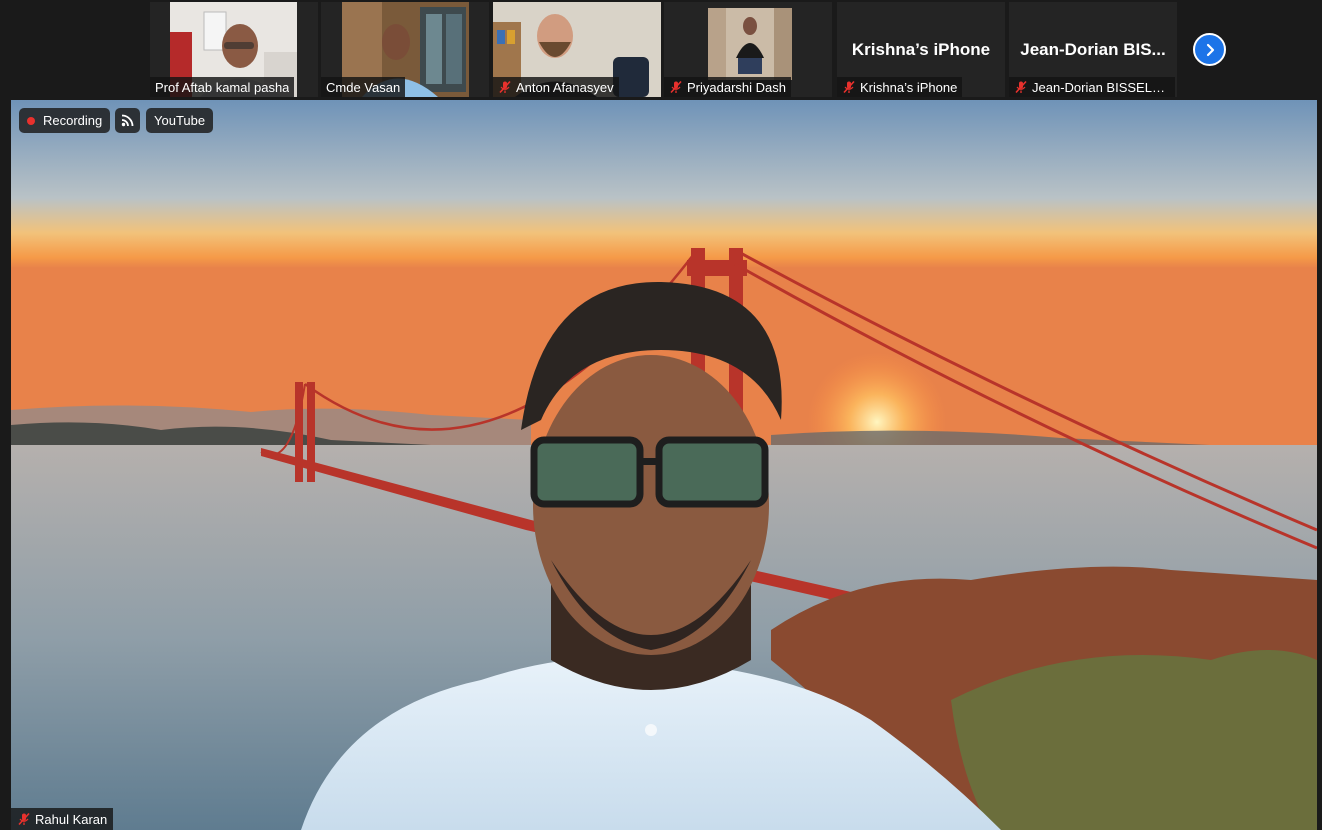  I want to click on active-speaker-name-bar: Rahul Karan, so click(62, 819).